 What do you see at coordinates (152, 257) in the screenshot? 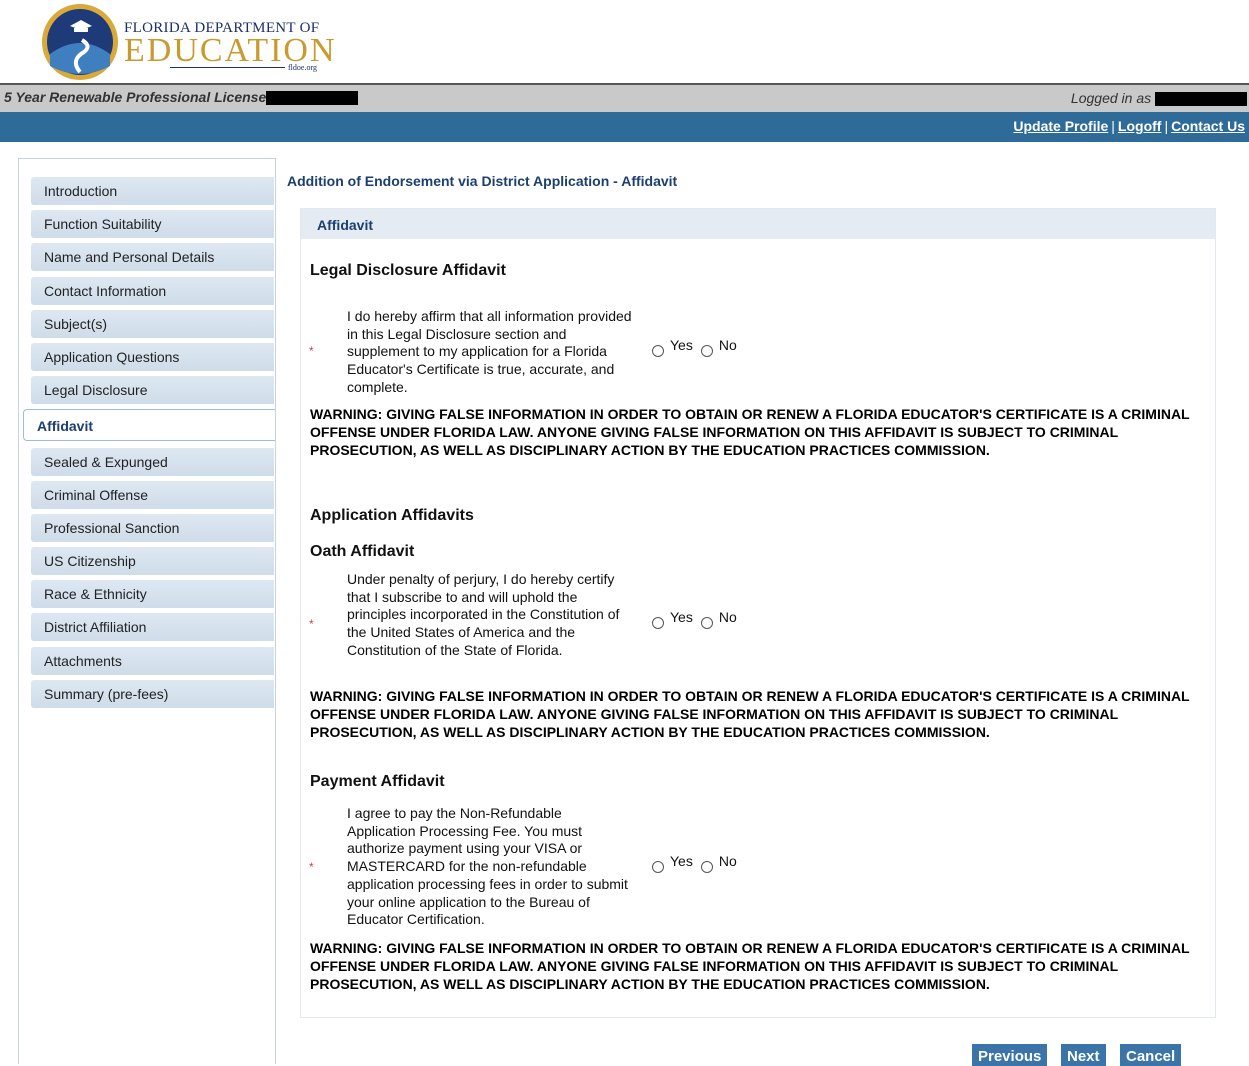
I see `sidebar-item-name-personal-details: Name and Personal Details` at bounding box center [152, 257].